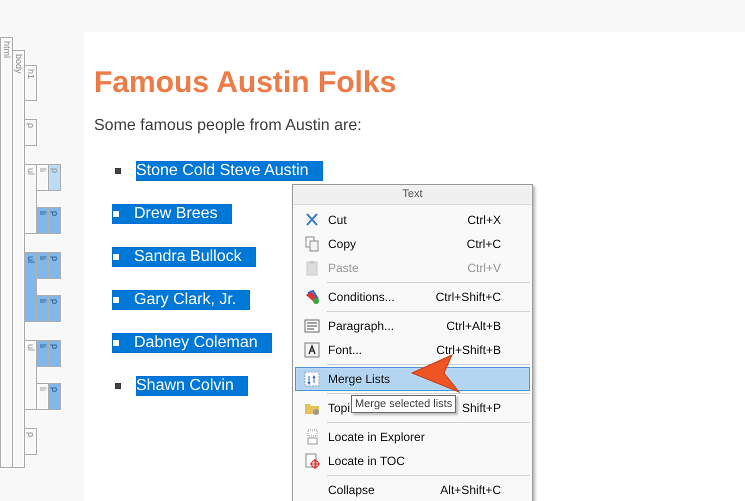  Describe the element at coordinates (339, 408) in the screenshot. I see `menu-item: Topi` at that location.